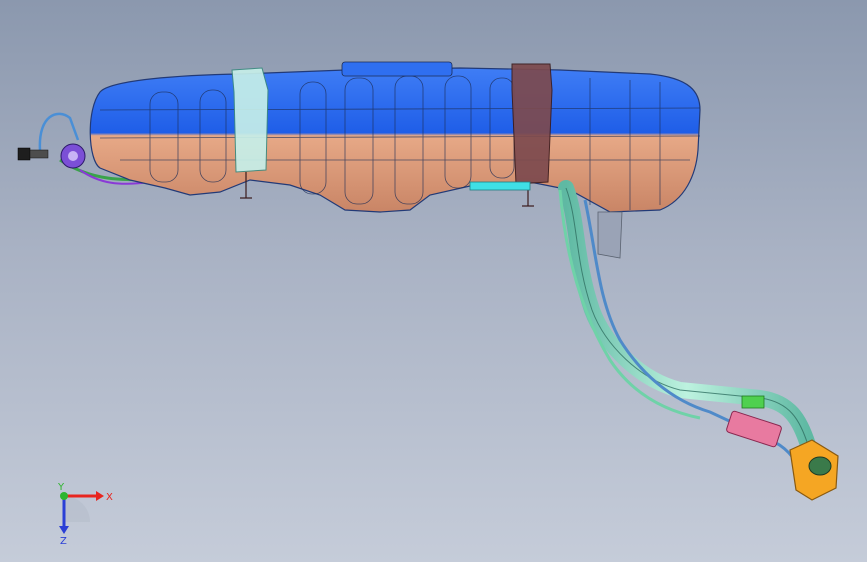 This screenshot has height=562, width=867. I want to click on tank-strap-front, so click(250, 120).